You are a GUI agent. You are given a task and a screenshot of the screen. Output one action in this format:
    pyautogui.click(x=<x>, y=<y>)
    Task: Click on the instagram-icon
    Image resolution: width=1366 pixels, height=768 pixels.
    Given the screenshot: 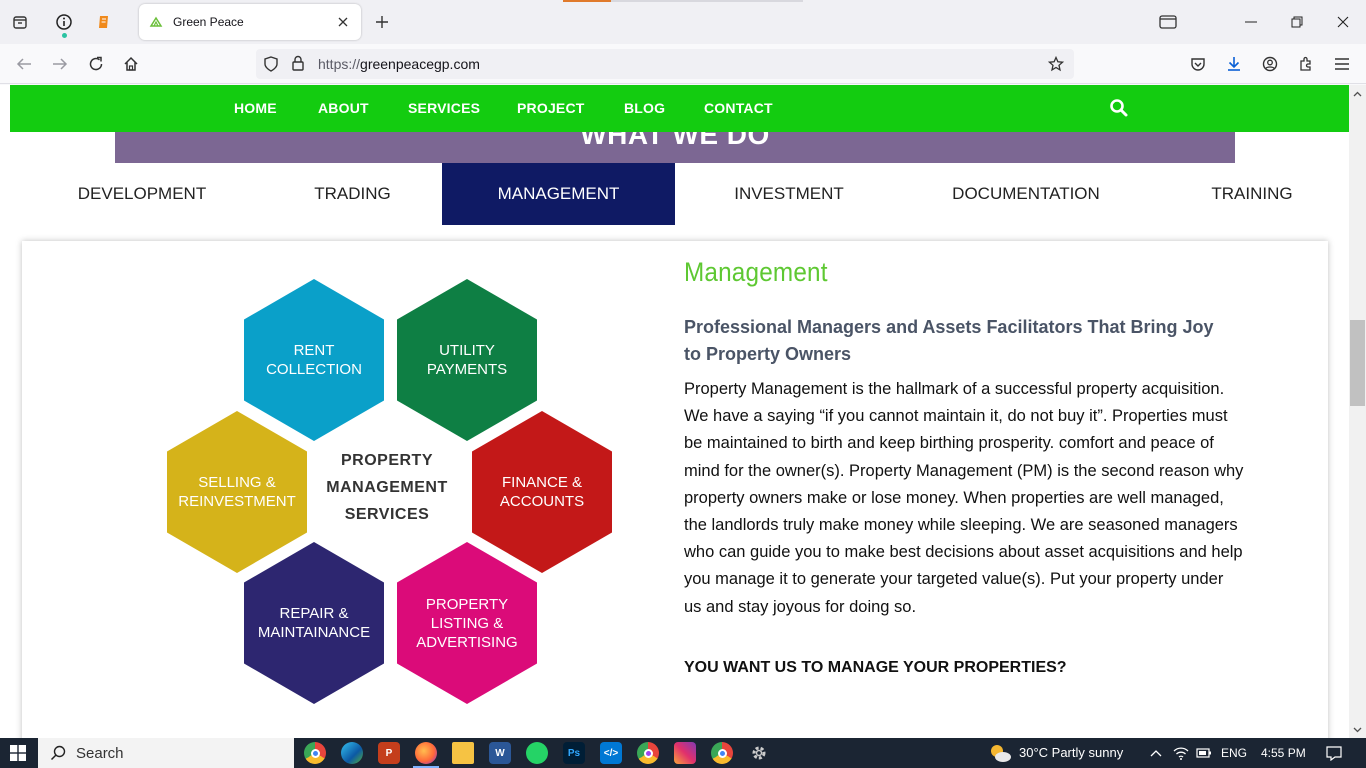 What is the action you would take?
    pyautogui.click(x=685, y=753)
    